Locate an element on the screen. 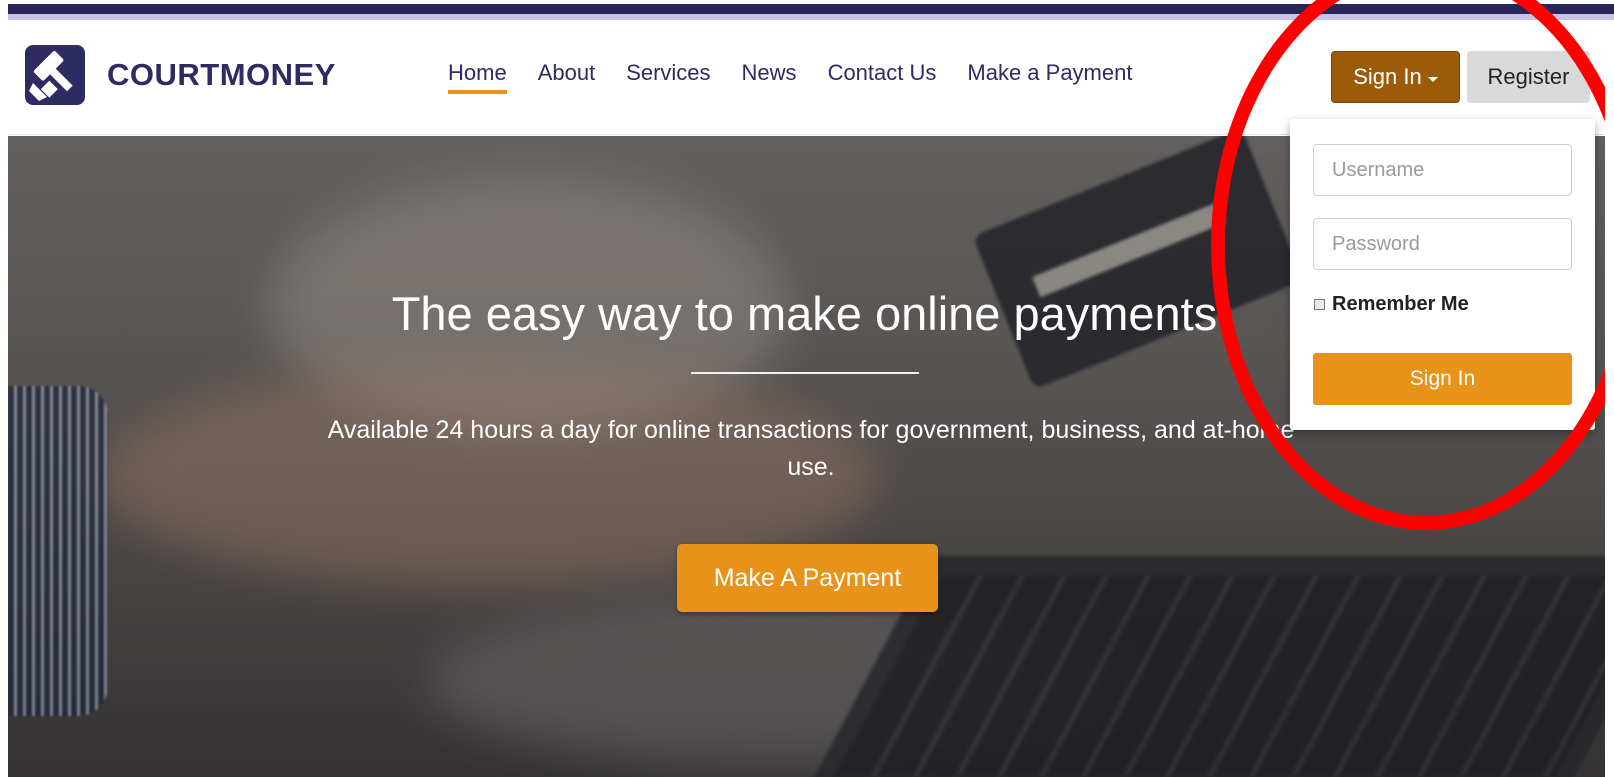  make-a-payment-button: Make A Payment is located at coordinates (807, 578).